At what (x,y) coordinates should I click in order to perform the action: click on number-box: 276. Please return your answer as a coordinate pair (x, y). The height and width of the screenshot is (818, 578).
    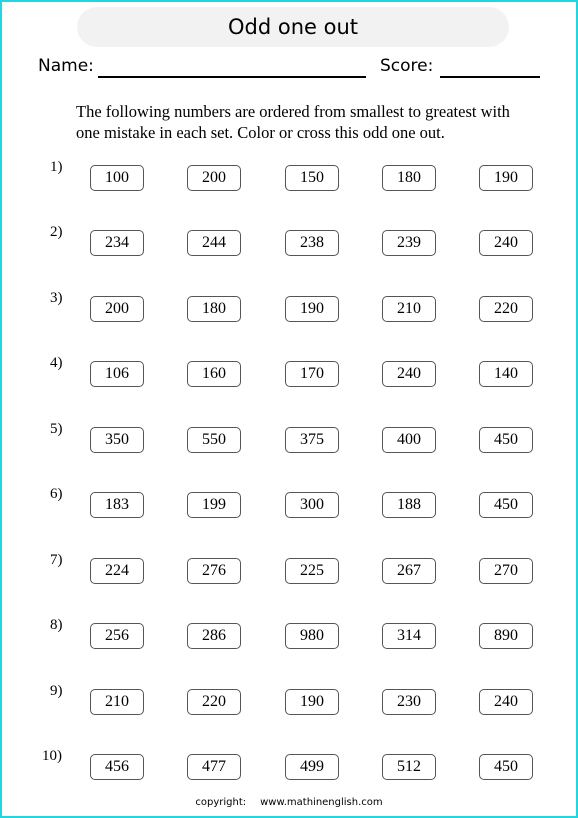
    Looking at the image, I should click on (214, 571).